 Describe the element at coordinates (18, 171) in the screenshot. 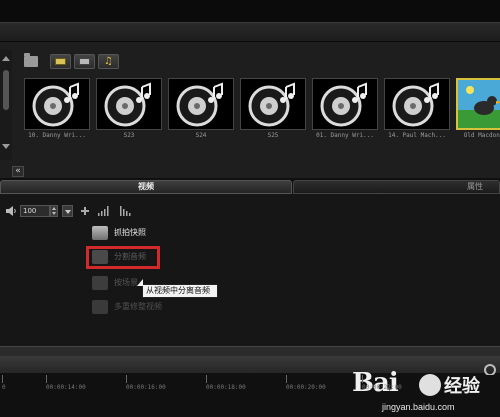

I see `collapse-button: «` at that location.